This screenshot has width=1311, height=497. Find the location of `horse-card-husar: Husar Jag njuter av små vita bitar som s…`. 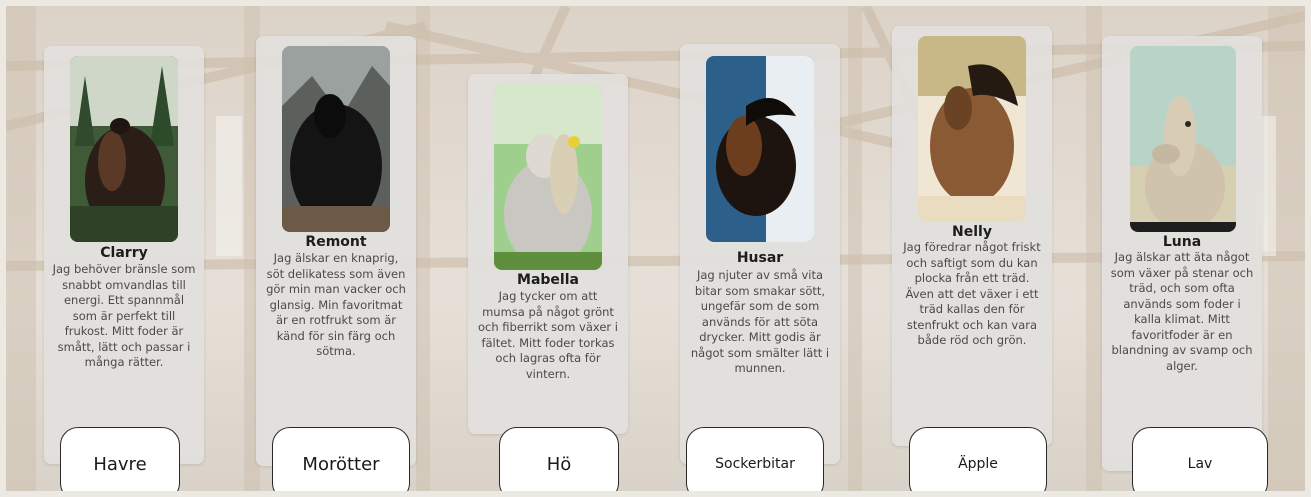

horse-card-husar: Husar Jag njuter av små vita bitar som s… is located at coordinates (760, 254).